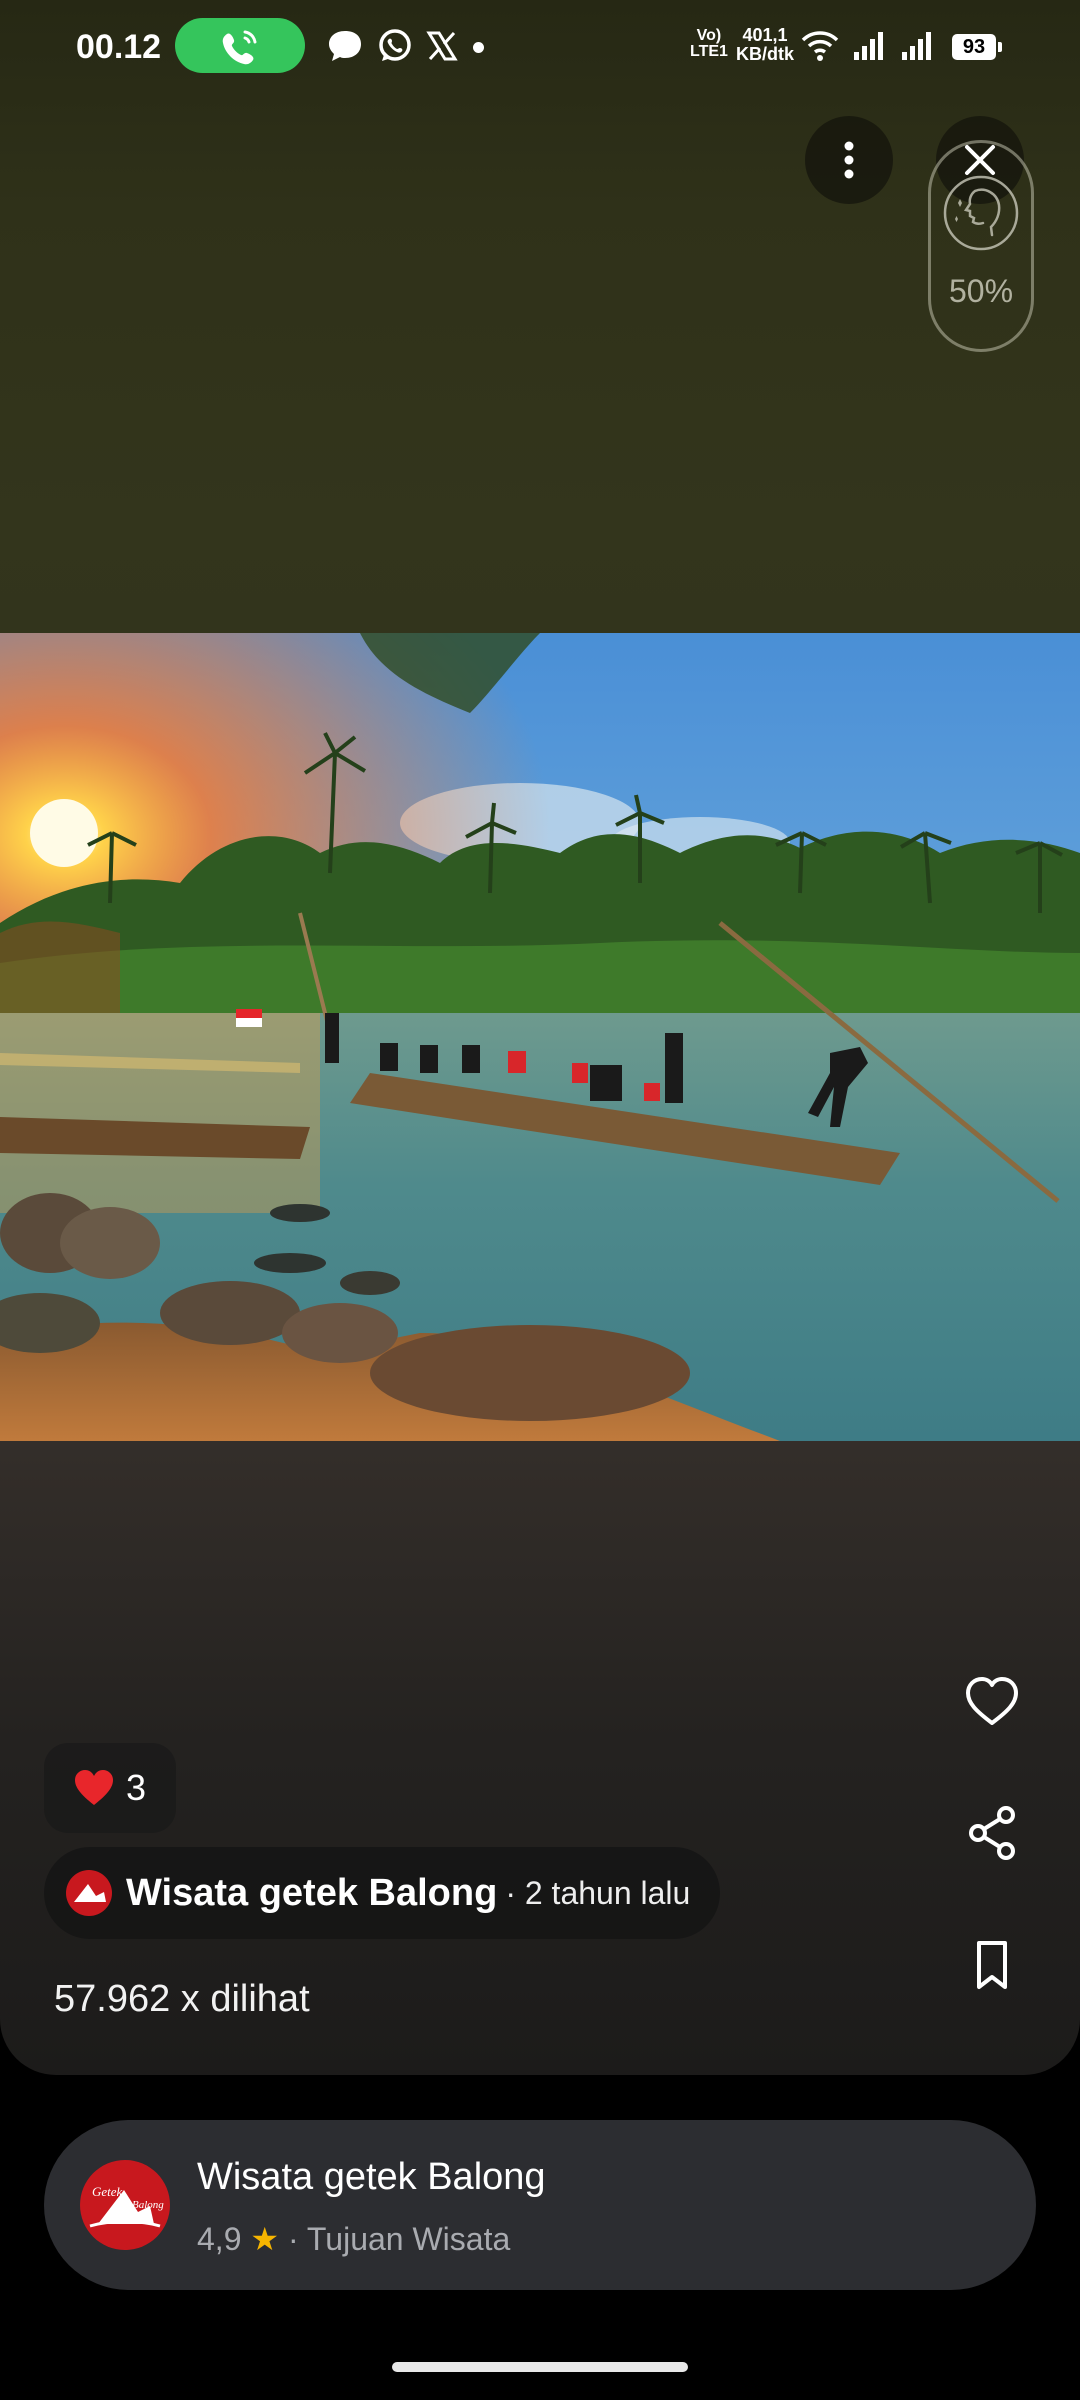 The height and width of the screenshot is (2400, 1080). Describe the element at coordinates (540, 48) in the screenshot. I see `status-bar: 00.12 Vo) LTE1 401,1 KB/dtk 93` at that location.